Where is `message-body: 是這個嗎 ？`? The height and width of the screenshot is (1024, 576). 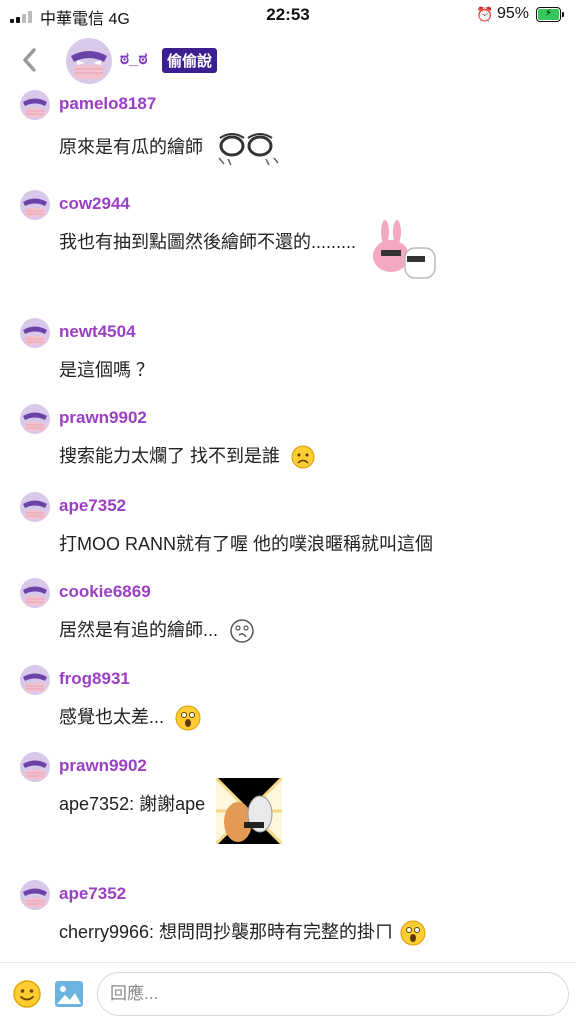
message-body: 是這個嗎 ？ is located at coordinates (107, 370).